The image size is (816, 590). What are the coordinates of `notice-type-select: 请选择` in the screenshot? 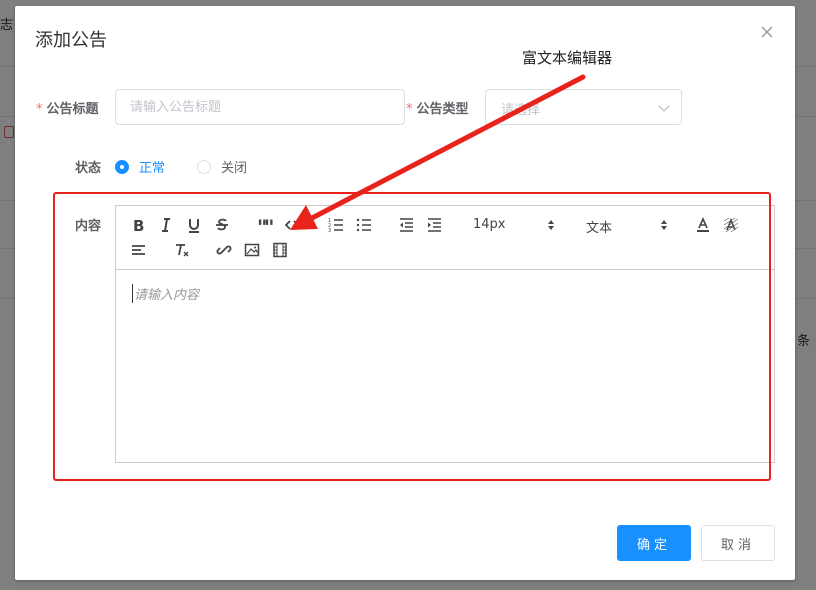 It's located at (583, 107).